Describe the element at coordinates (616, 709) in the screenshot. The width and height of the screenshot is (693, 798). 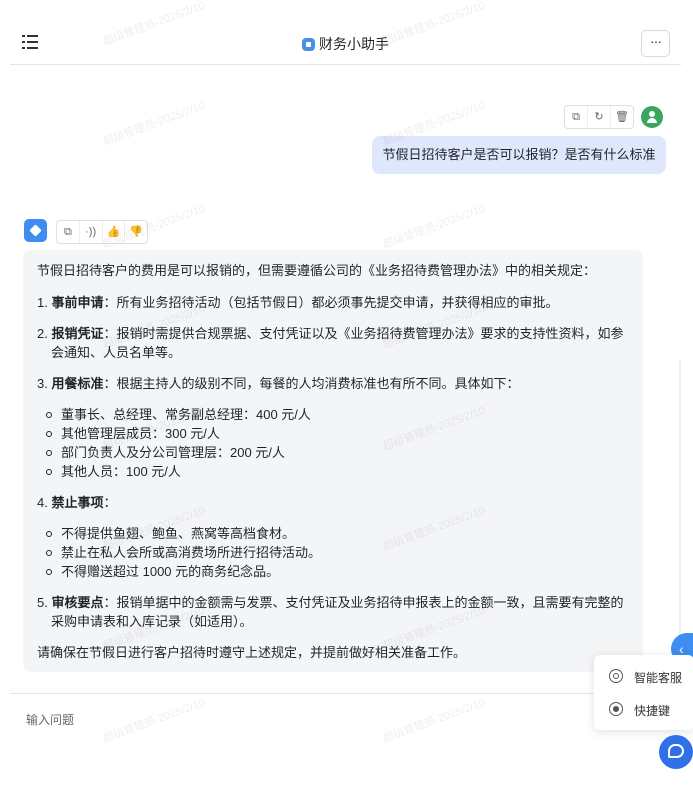
I see `target-icon` at that location.